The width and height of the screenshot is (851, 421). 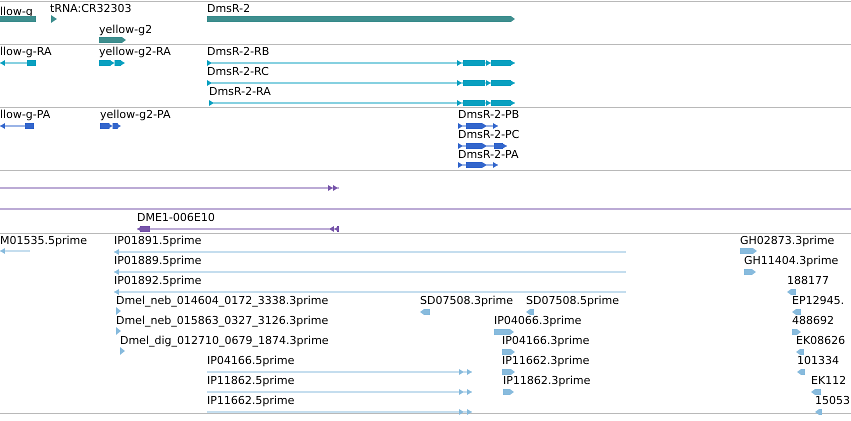 I want to click on feature-label: tRNA:CR32303, so click(x=91, y=9).